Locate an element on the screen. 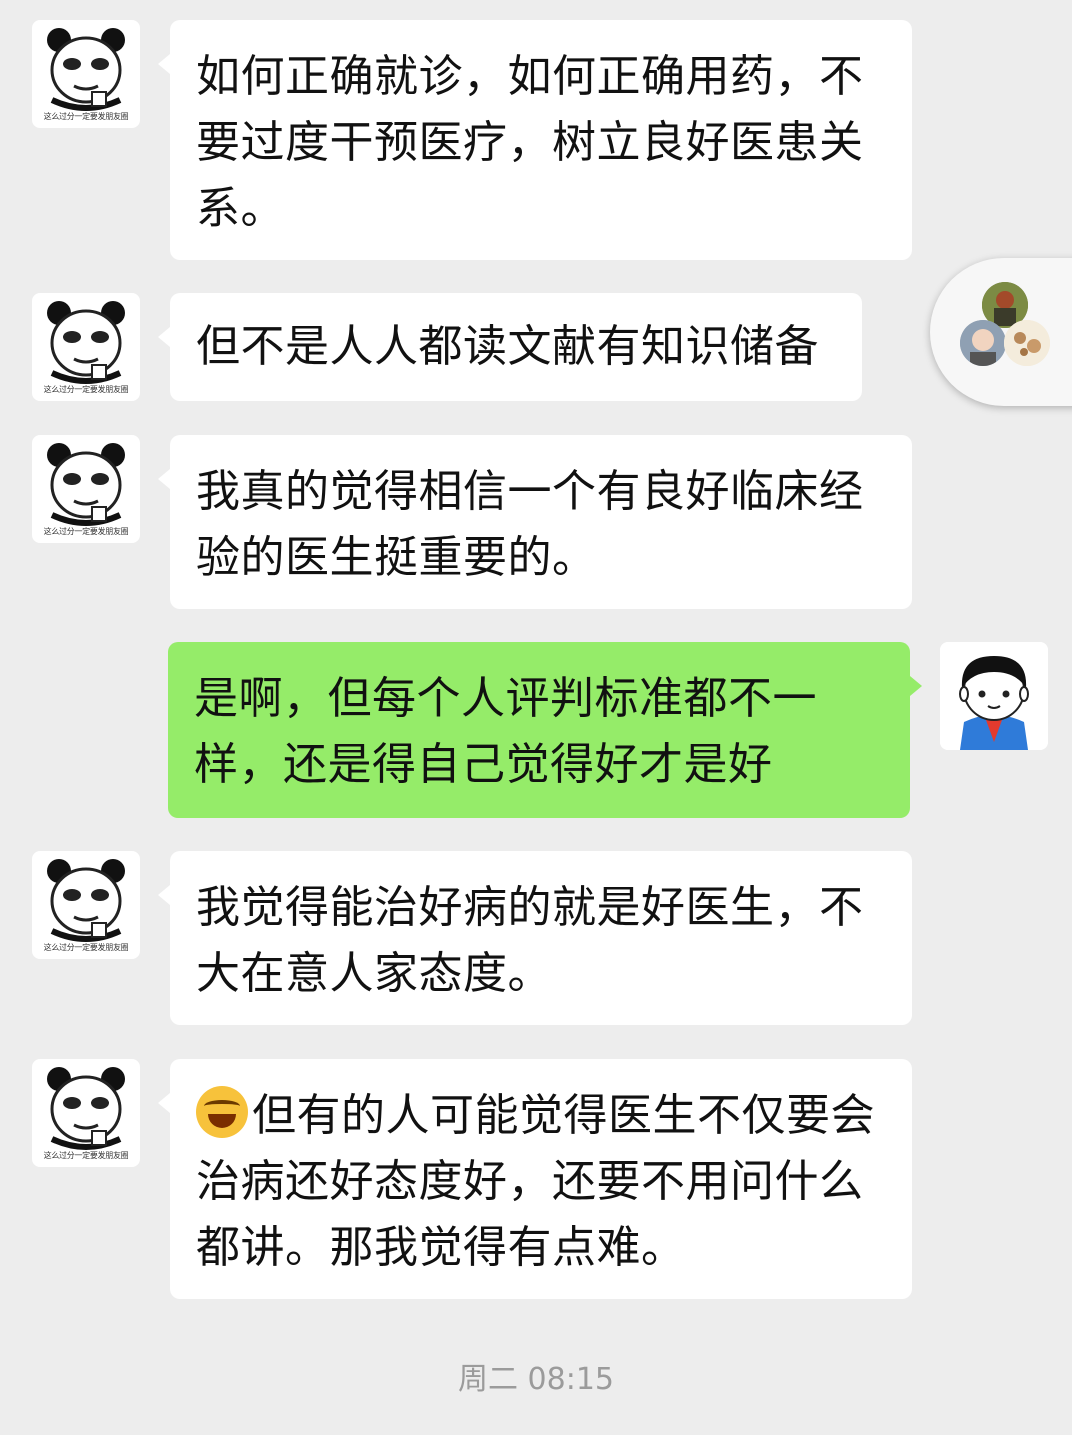 The height and width of the screenshot is (1435, 1072). joy-tears-emoji-icon is located at coordinates (222, 1112).